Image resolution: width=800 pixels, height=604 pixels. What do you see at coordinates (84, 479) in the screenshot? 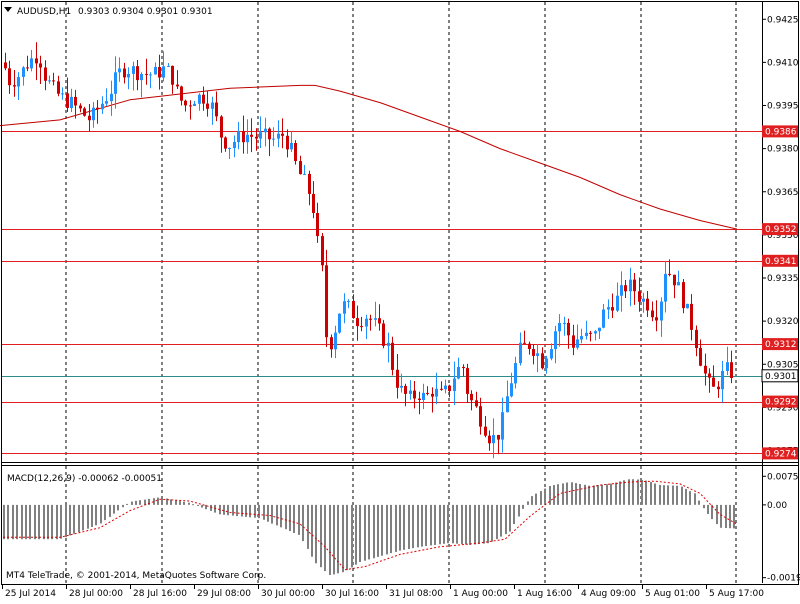
I see `macd-title-label: MACD(12,26,9) -0.00062 -0.00051` at bounding box center [84, 479].